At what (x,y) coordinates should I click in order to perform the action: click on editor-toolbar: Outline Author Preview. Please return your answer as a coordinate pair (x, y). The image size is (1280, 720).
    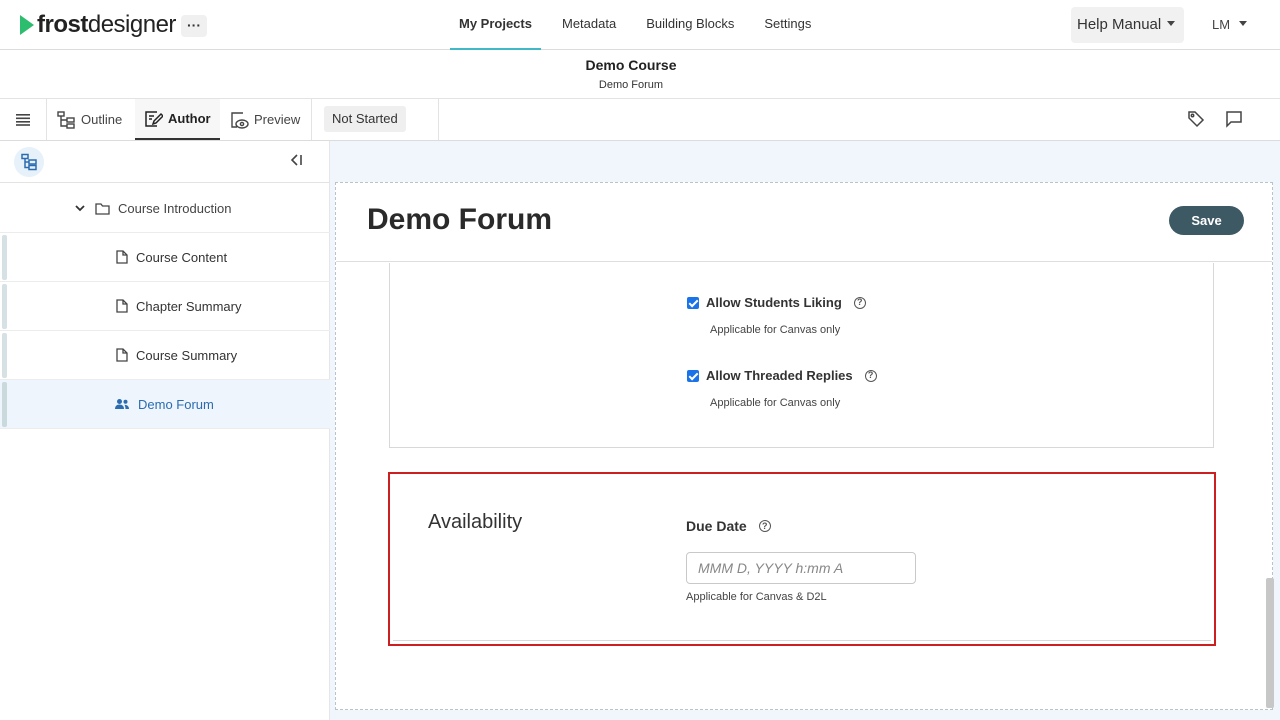
    Looking at the image, I should click on (640, 120).